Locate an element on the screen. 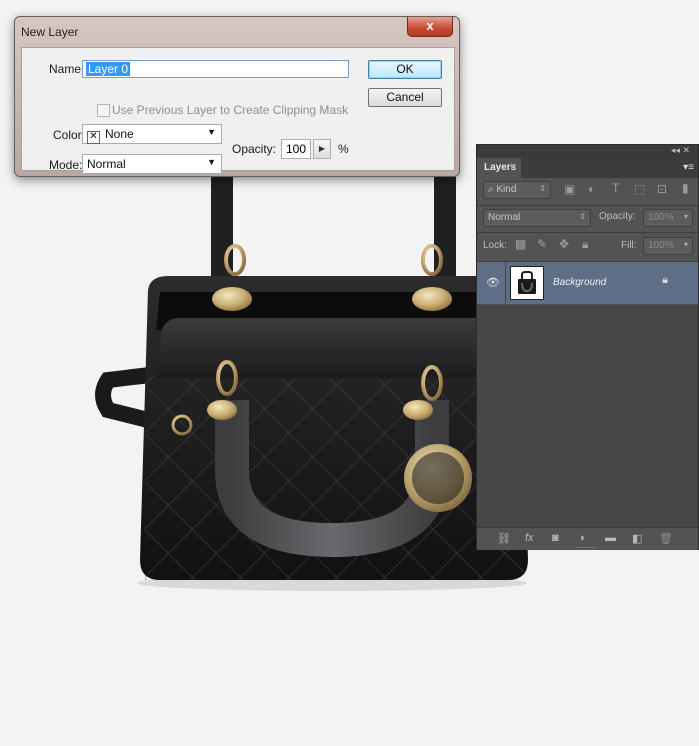 Image resolution: width=699 pixels, height=746 pixels. no-color-icon: ✕ is located at coordinates (93, 137).